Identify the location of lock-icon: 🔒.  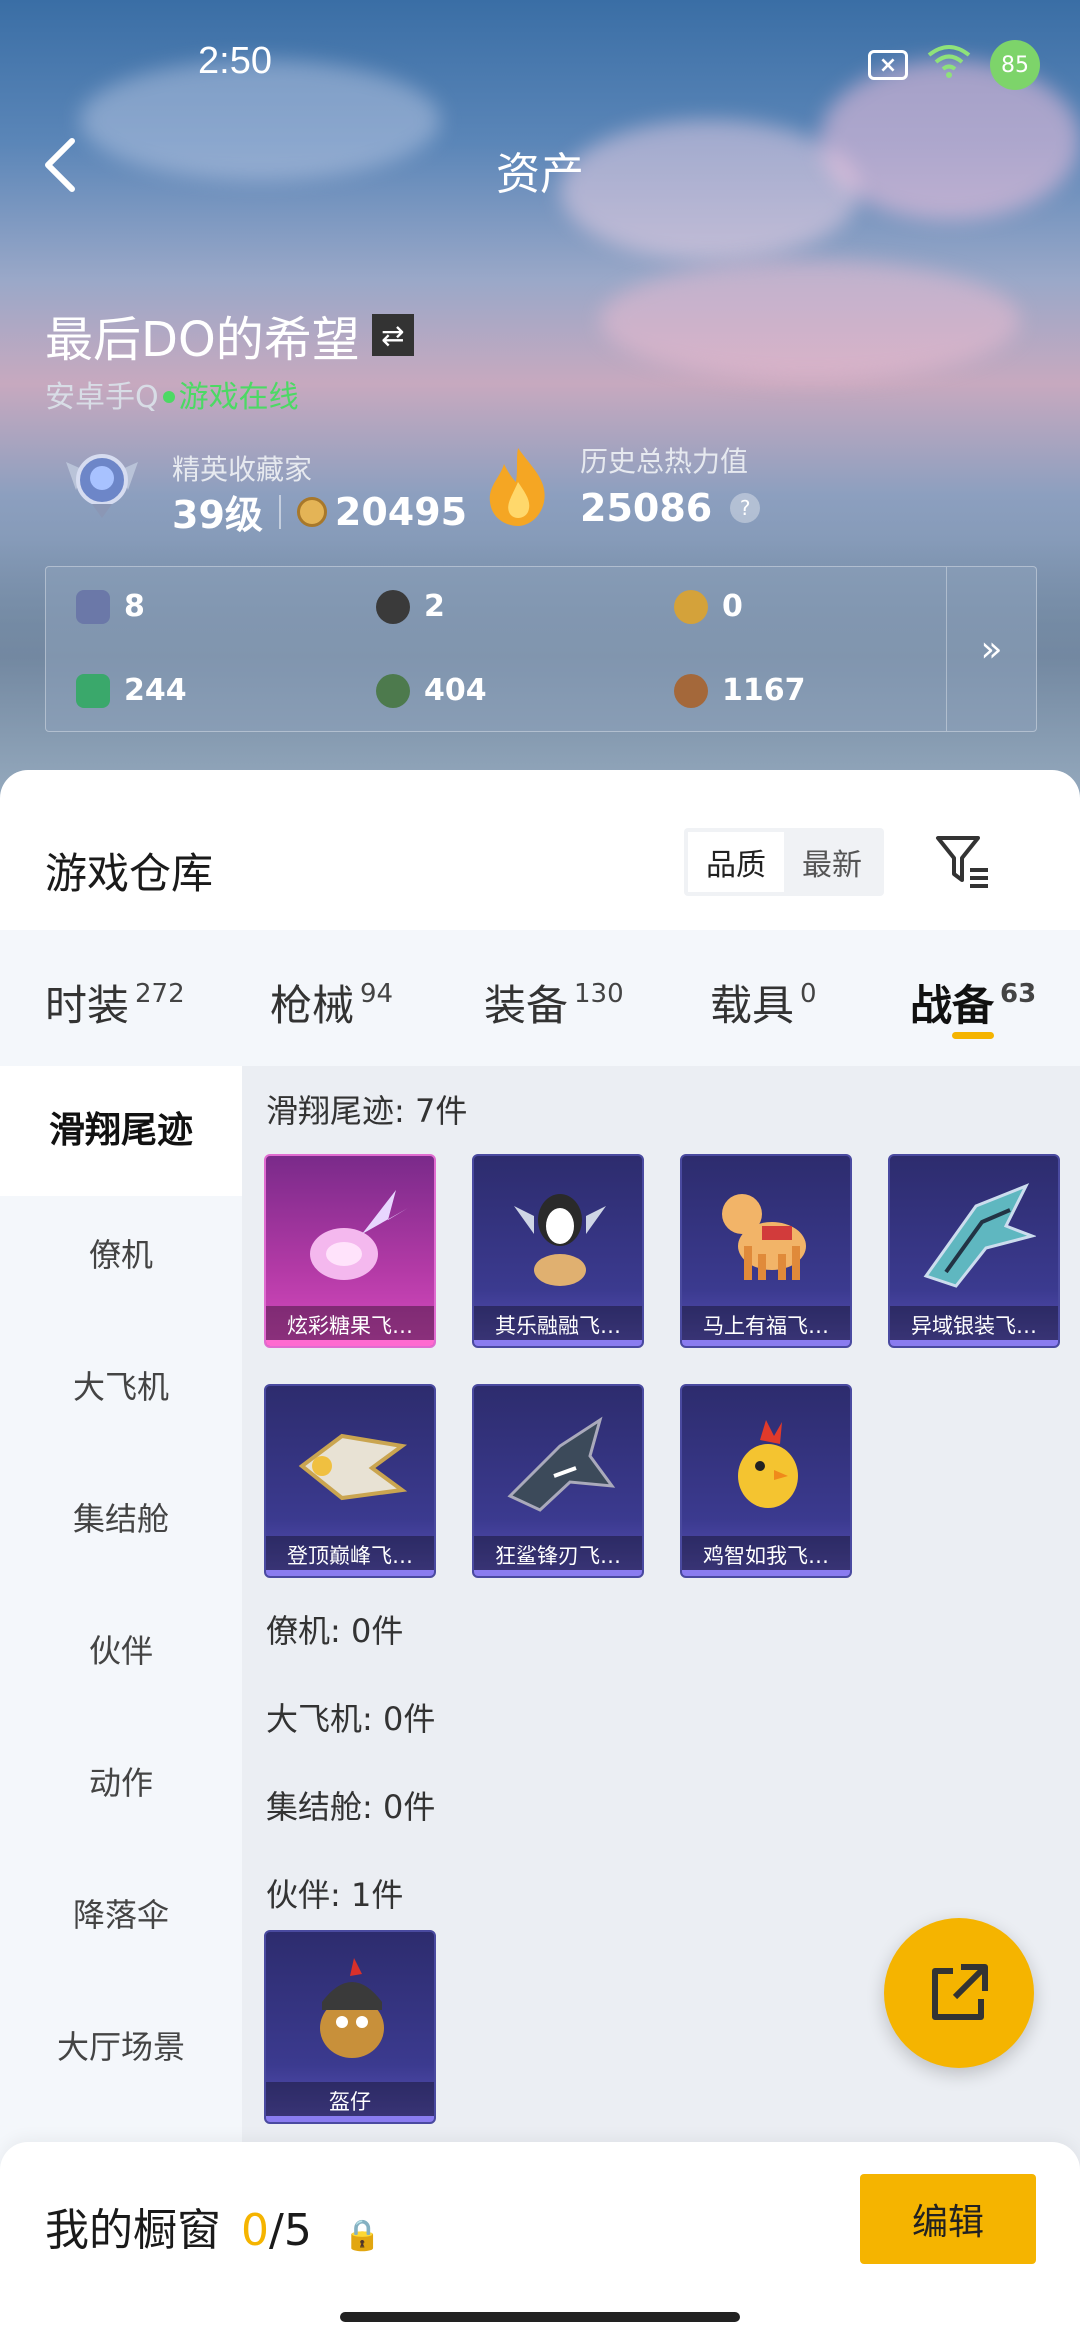
(362, 2235).